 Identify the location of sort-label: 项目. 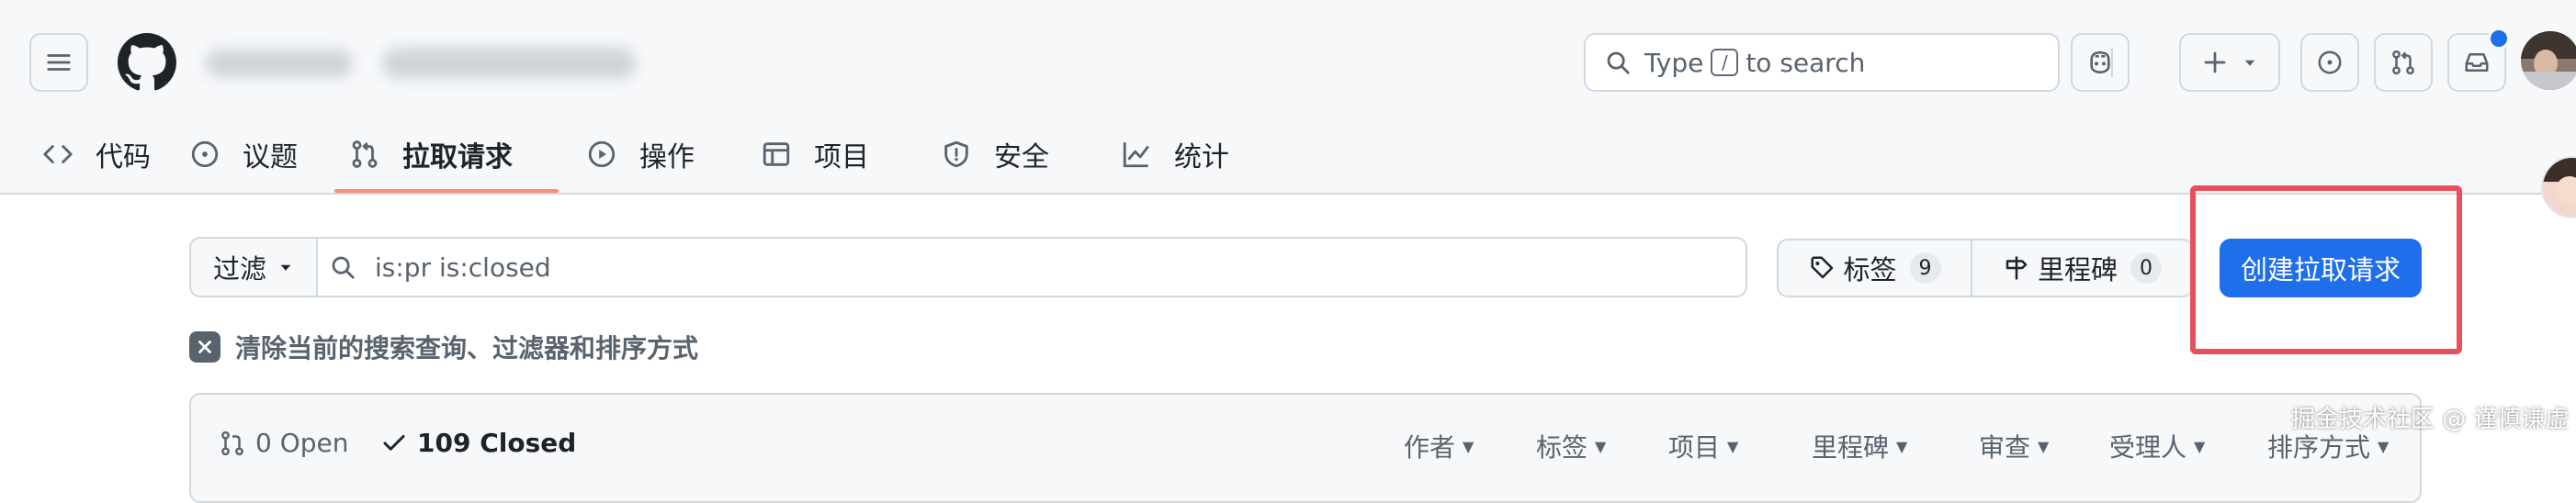
(1694, 447).